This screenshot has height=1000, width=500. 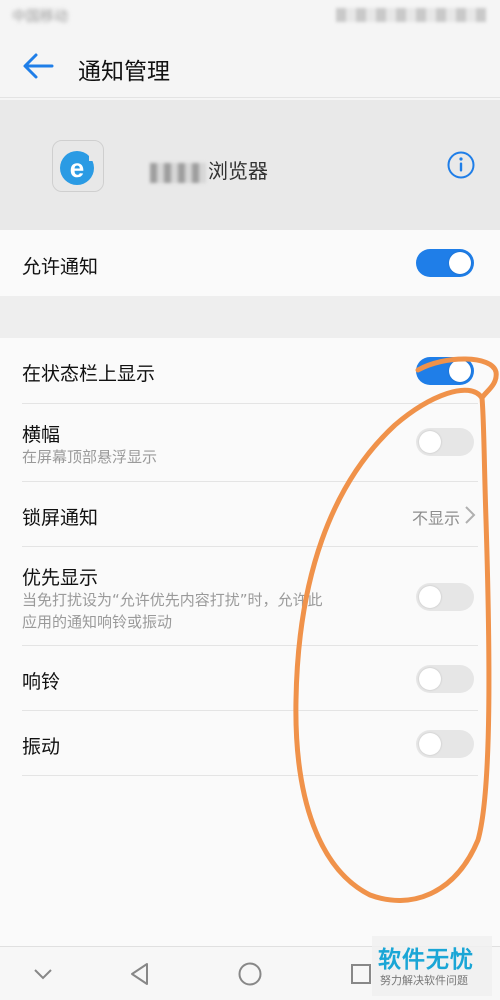 What do you see at coordinates (40, 17) in the screenshot?
I see `carrier-text: 中国移动` at bounding box center [40, 17].